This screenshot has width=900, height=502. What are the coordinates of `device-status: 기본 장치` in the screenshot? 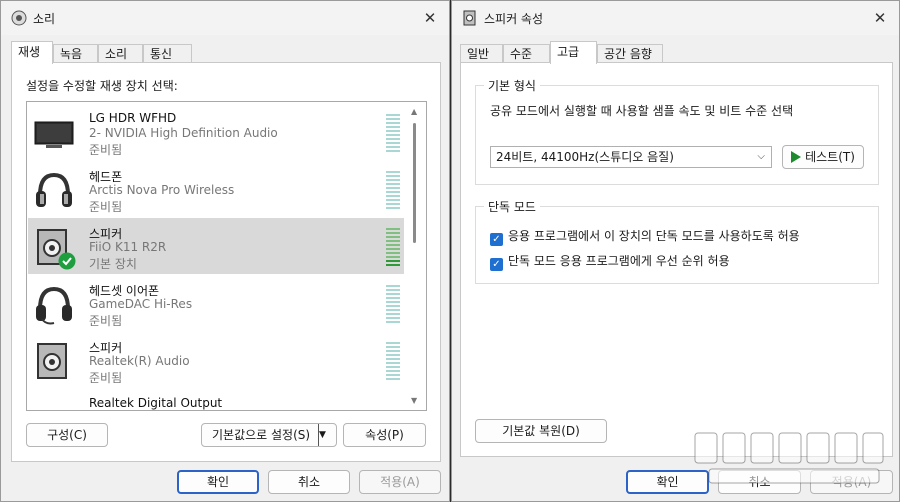 It's located at (113, 264).